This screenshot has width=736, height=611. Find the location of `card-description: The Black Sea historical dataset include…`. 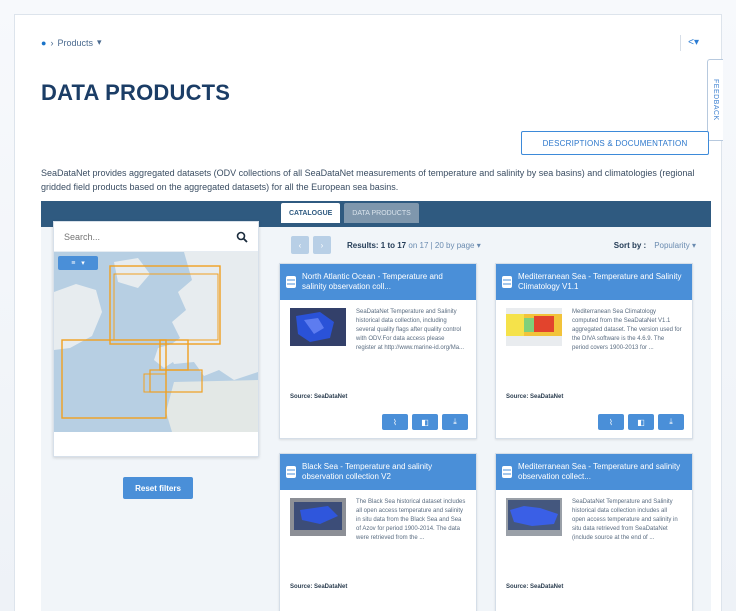

card-description: The Black Sea historical dataset include… is located at coordinates (411, 520).